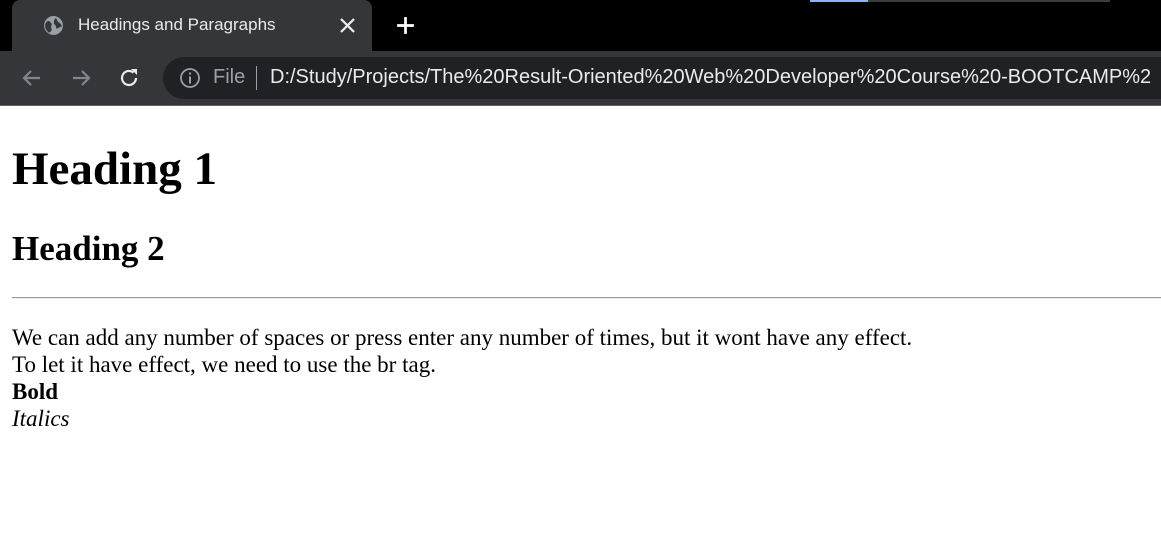 This screenshot has height=534, width=1161. What do you see at coordinates (405, 25) in the screenshot?
I see `plus-icon` at bounding box center [405, 25].